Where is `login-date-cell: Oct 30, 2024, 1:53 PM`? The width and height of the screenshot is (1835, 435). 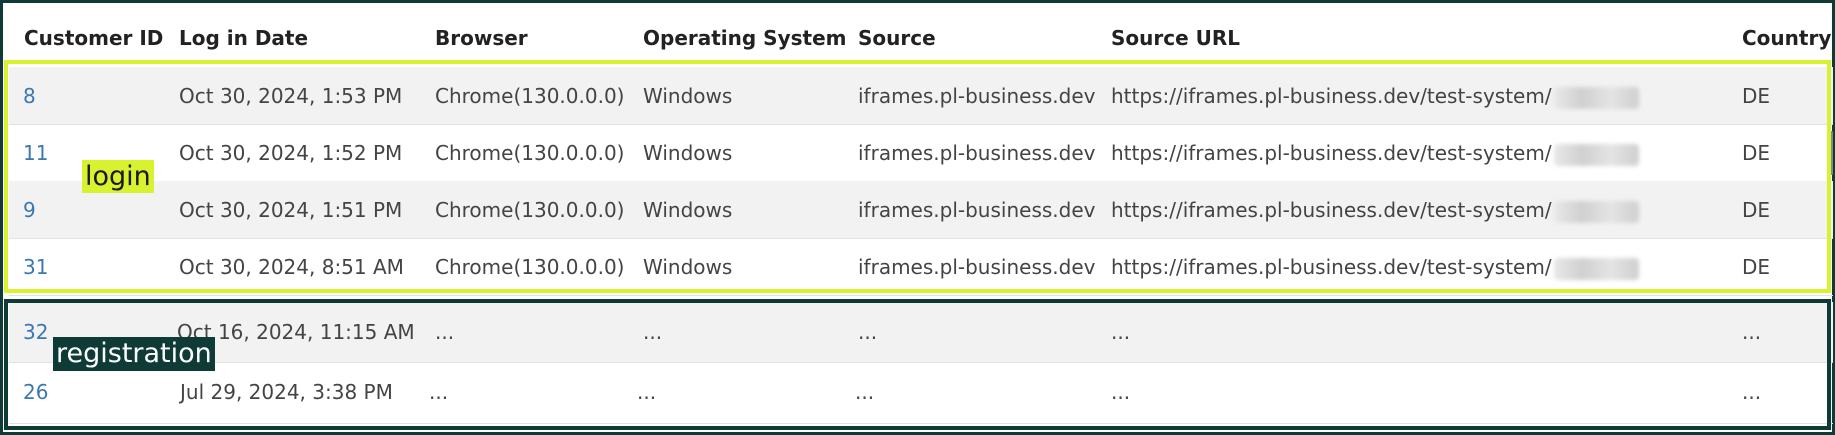 login-date-cell: Oct 30, 2024, 1:53 PM is located at coordinates (291, 96).